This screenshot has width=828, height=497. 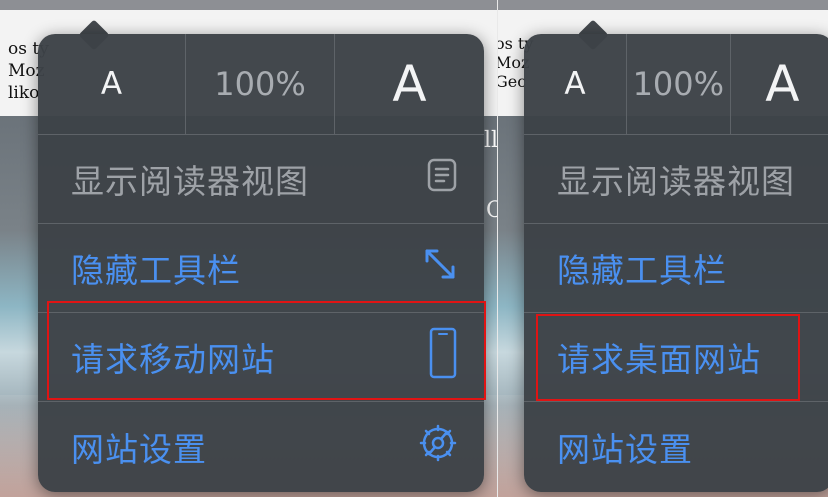 What do you see at coordinates (438, 447) in the screenshot?
I see `gear-icon` at bounding box center [438, 447].